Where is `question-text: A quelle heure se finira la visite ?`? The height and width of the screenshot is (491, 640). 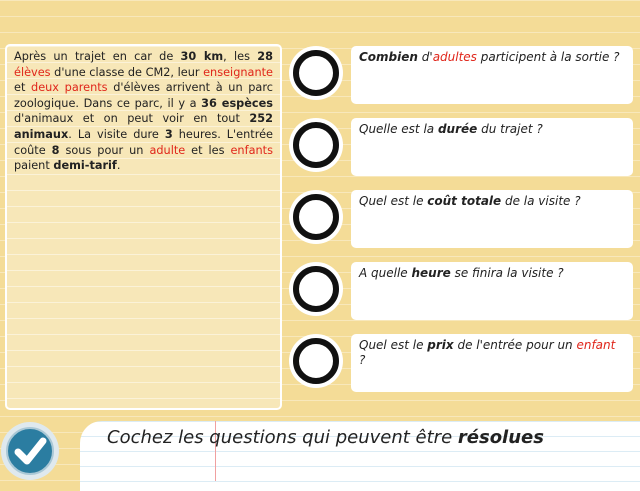 question-text: A quelle heure se finira la visite ? is located at coordinates (461, 273).